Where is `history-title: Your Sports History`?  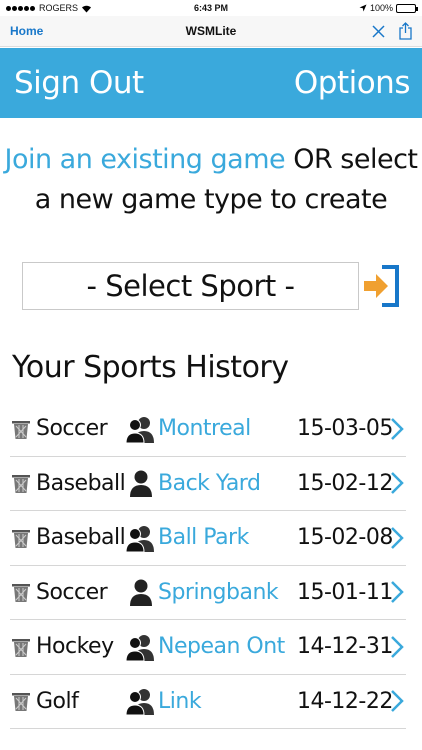
history-title: Your Sports History is located at coordinates (150, 367).